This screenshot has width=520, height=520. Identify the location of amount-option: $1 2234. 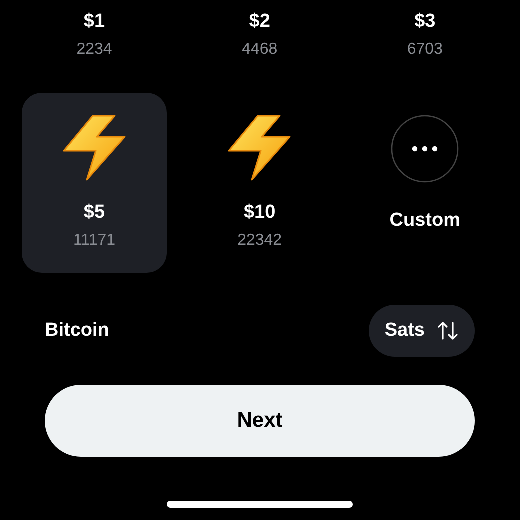
(94, 33).